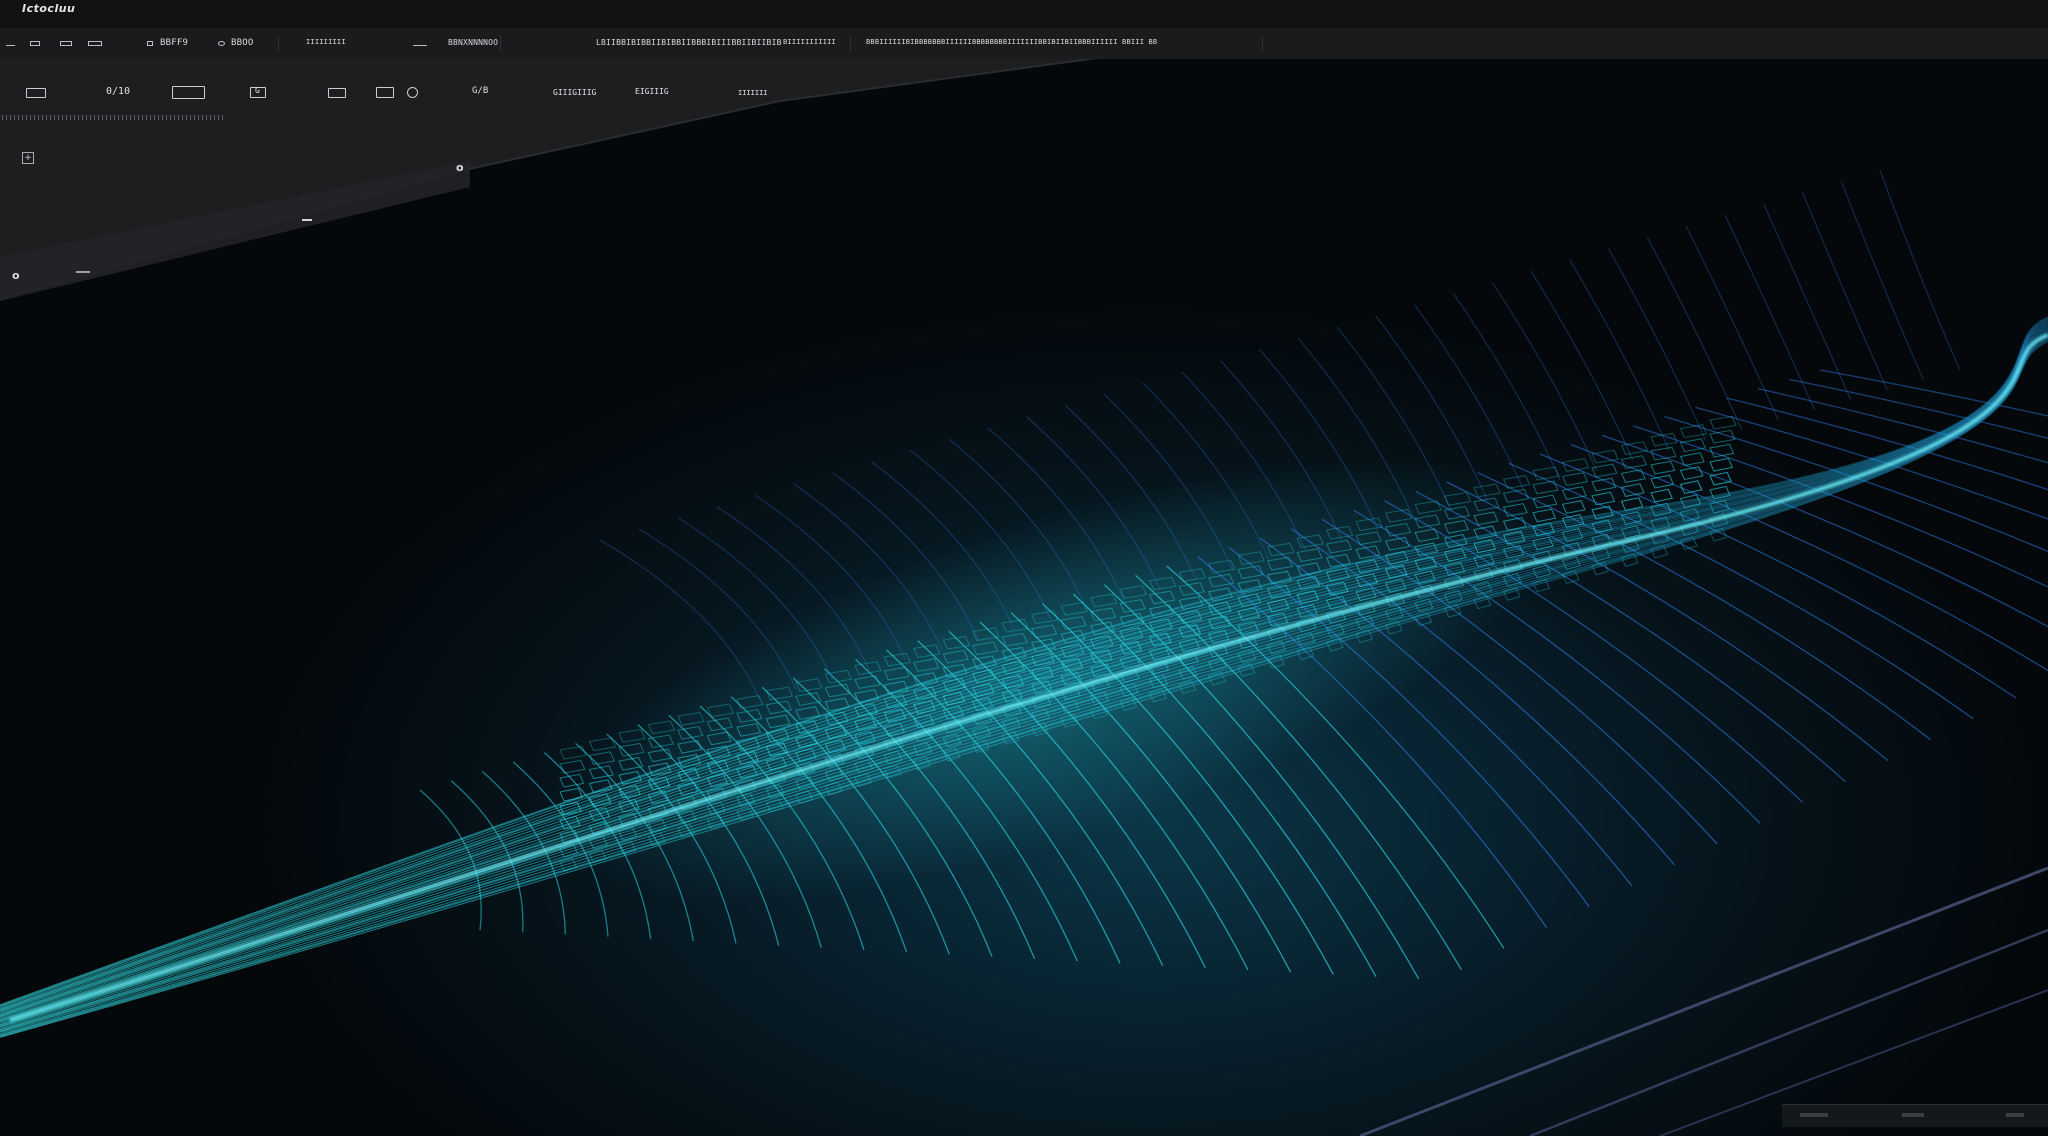 The height and width of the screenshot is (1136, 2048). What do you see at coordinates (480, 91) in the screenshot?
I see `mode-label: G/B` at bounding box center [480, 91].